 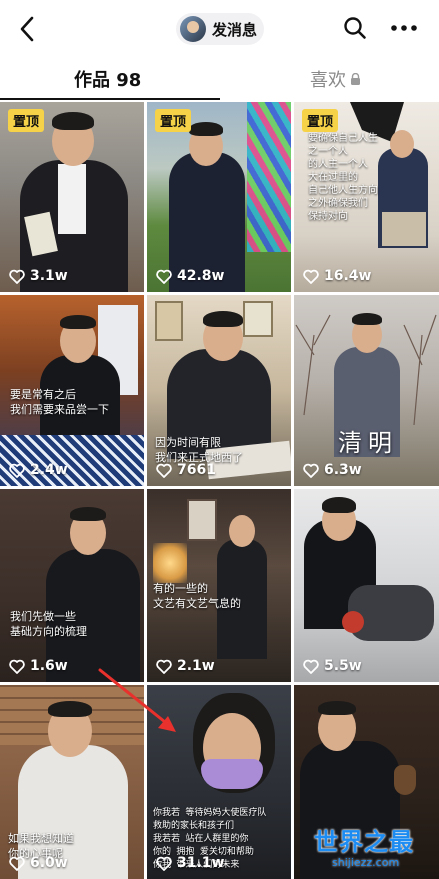 I want to click on video-tile: 要是常有之后 我们需要来品尝一下 2.4w, so click(x=72, y=390).